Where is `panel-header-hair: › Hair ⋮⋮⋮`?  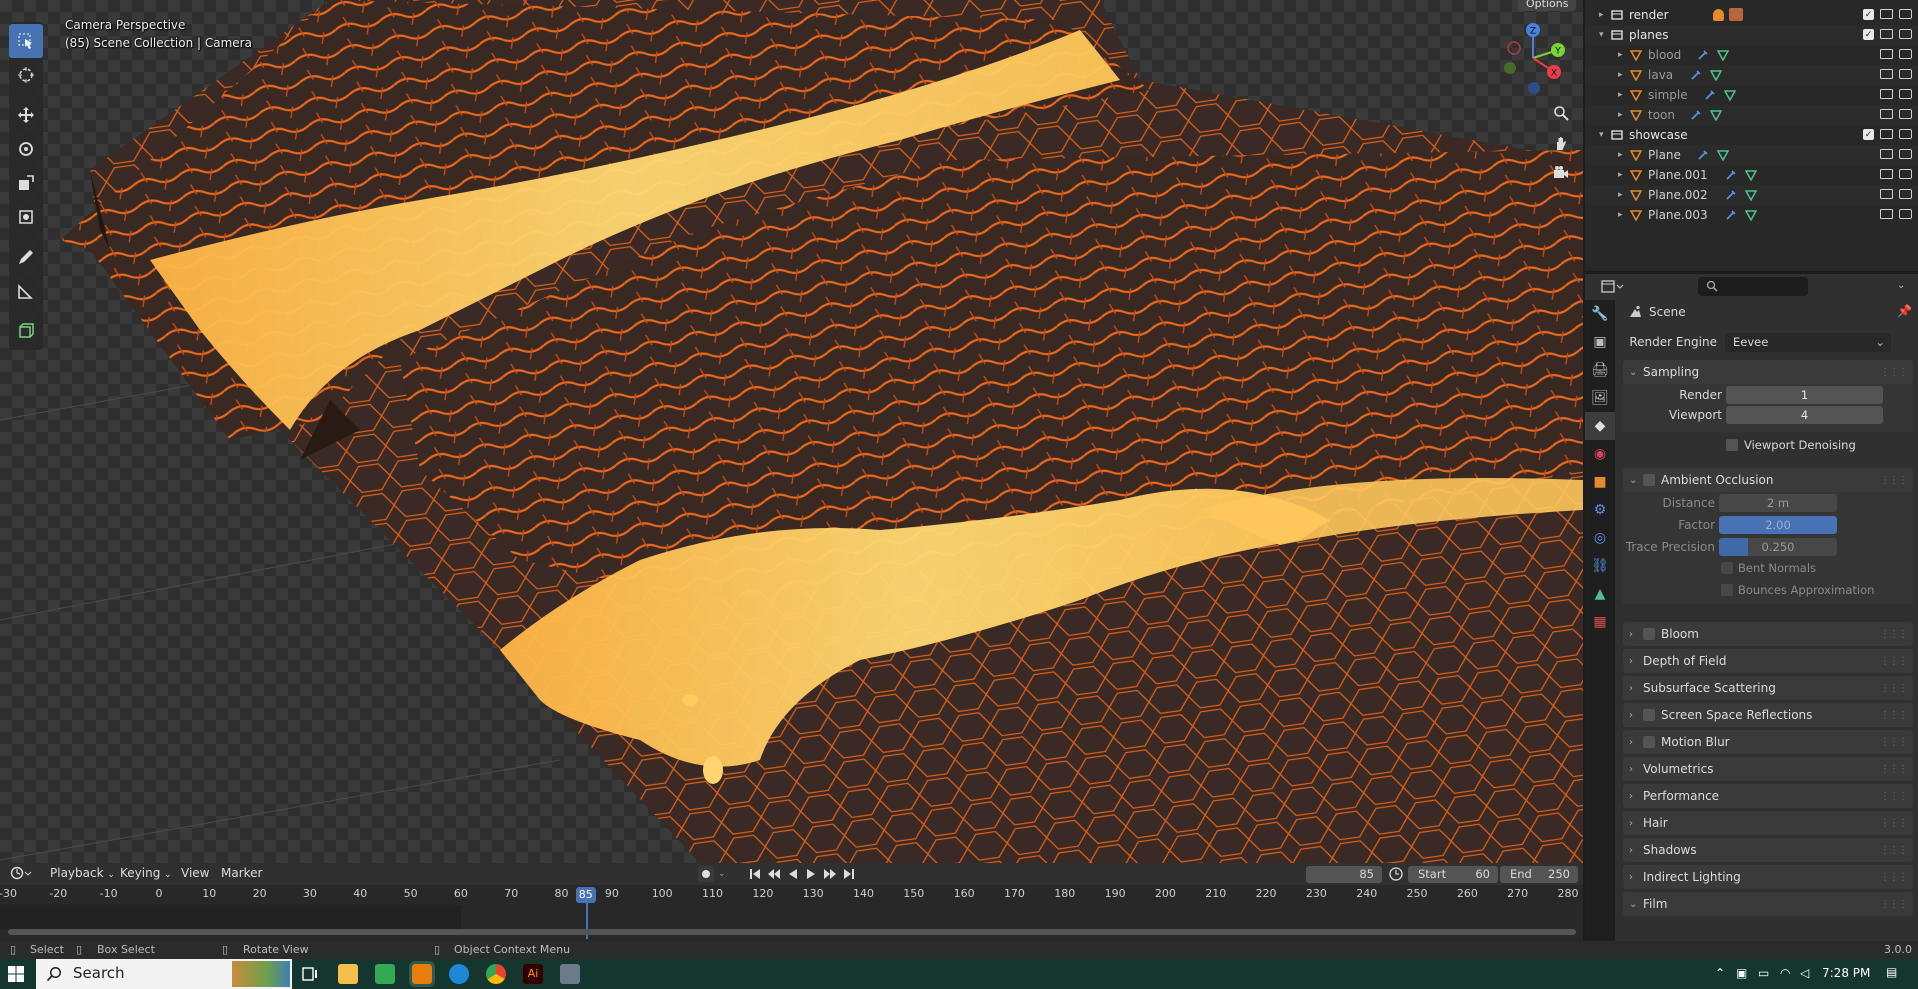
panel-header-hair: › Hair ⋮⋮⋮ is located at coordinates (1768, 823).